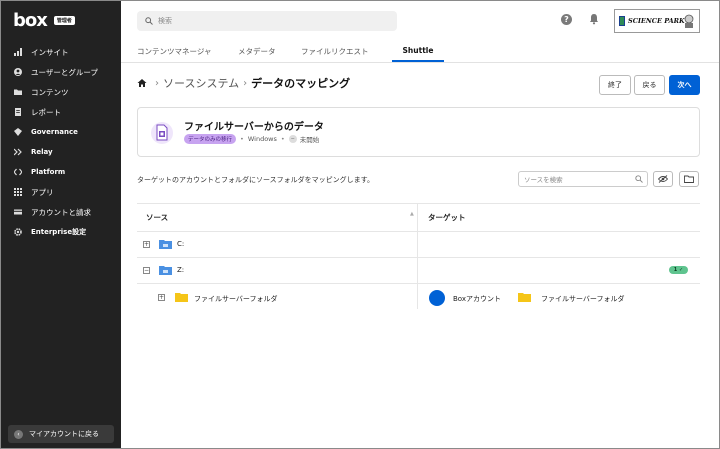  Describe the element at coordinates (64, 72) in the screenshot. I see `sidebar-item-label: ユーザーとグループ` at that location.